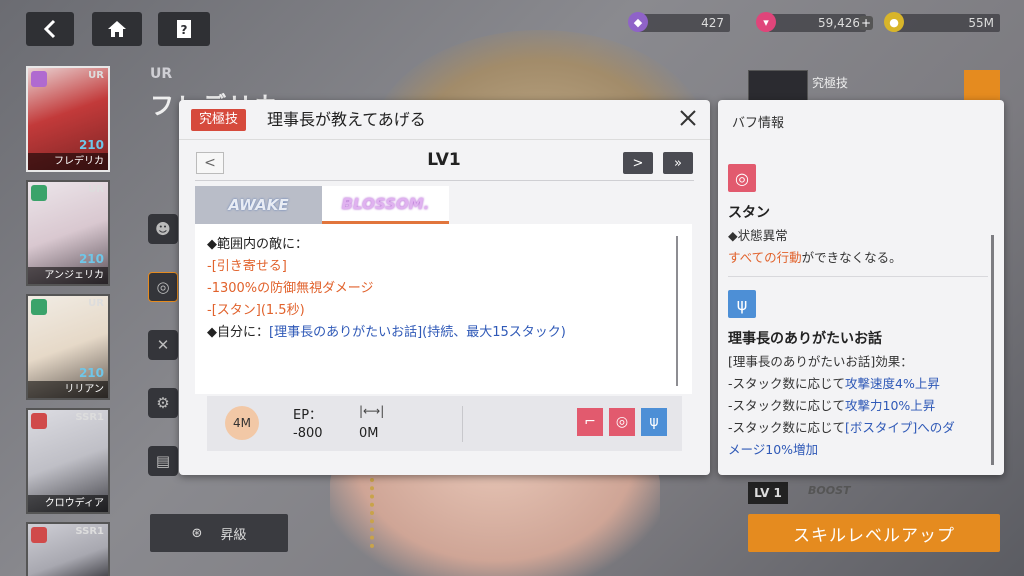 This screenshot has height=576, width=1024. I want to click on back-button, so click(50, 29).